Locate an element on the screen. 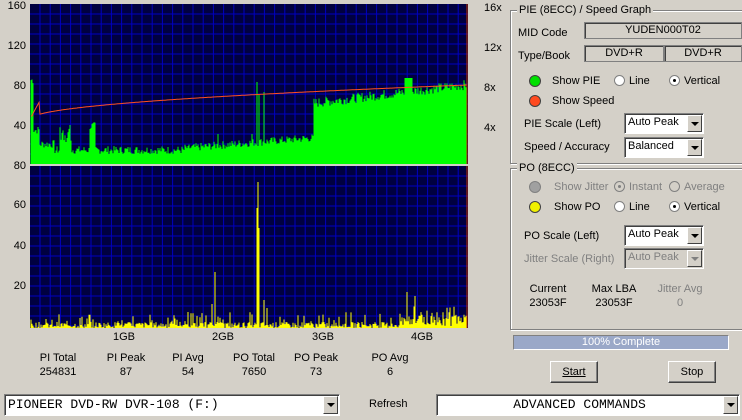 The image size is (742, 420). drive-select: PIONEER DVD-RW DVR-108 (F:) is located at coordinates (172, 405).